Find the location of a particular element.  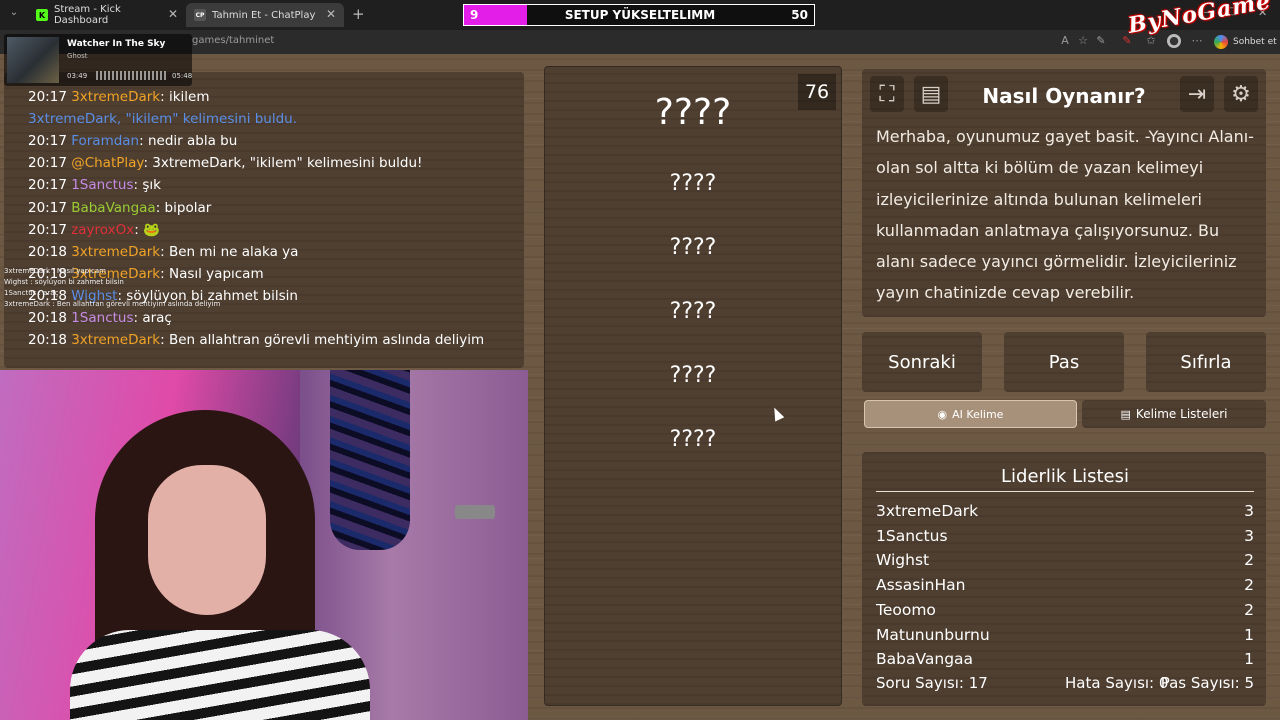

error-count: Hata Sayısı: 0 is located at coordinates (1117, 683).